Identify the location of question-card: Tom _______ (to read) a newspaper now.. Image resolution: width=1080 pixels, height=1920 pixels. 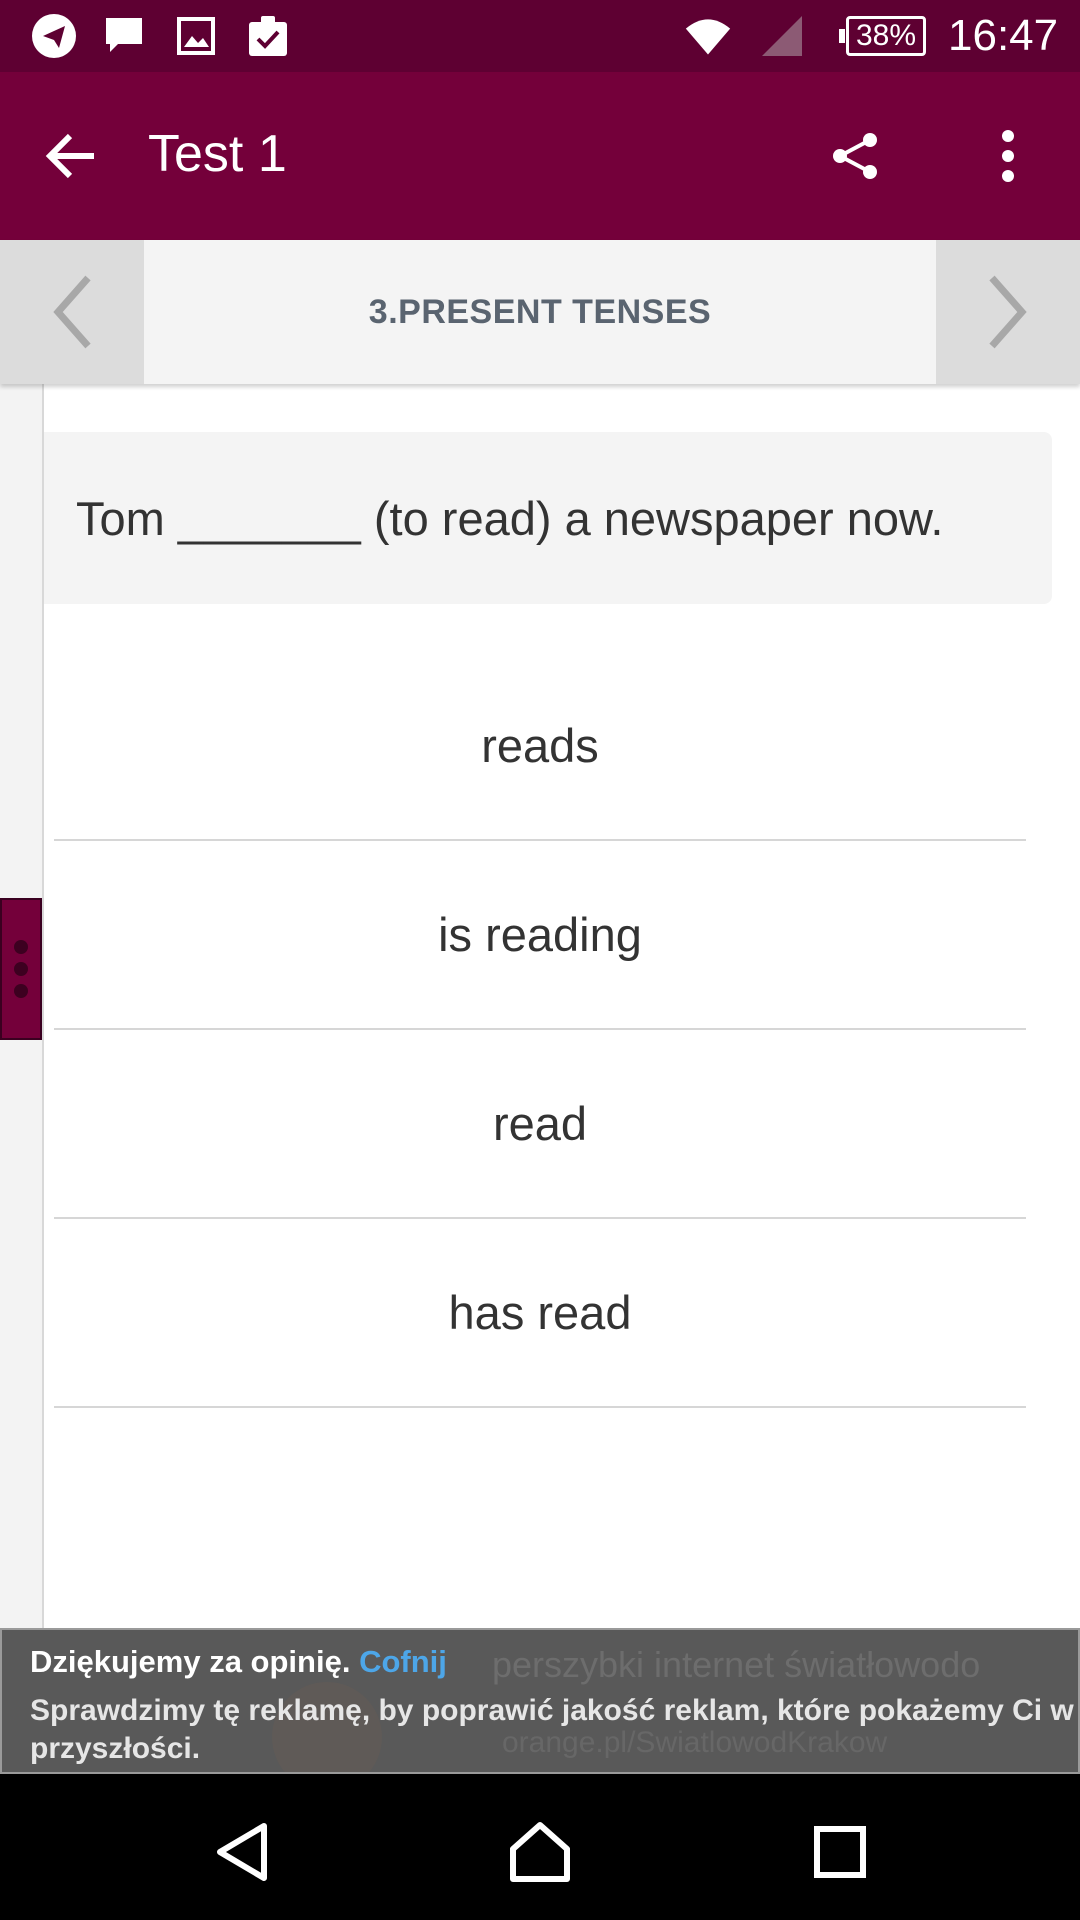
(548, 518).